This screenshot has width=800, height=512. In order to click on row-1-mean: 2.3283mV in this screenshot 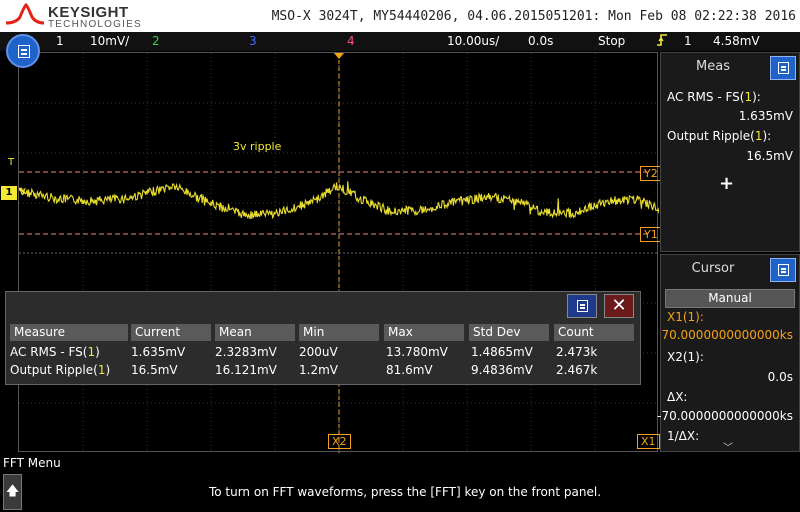, I will do `click(246, 352)`.